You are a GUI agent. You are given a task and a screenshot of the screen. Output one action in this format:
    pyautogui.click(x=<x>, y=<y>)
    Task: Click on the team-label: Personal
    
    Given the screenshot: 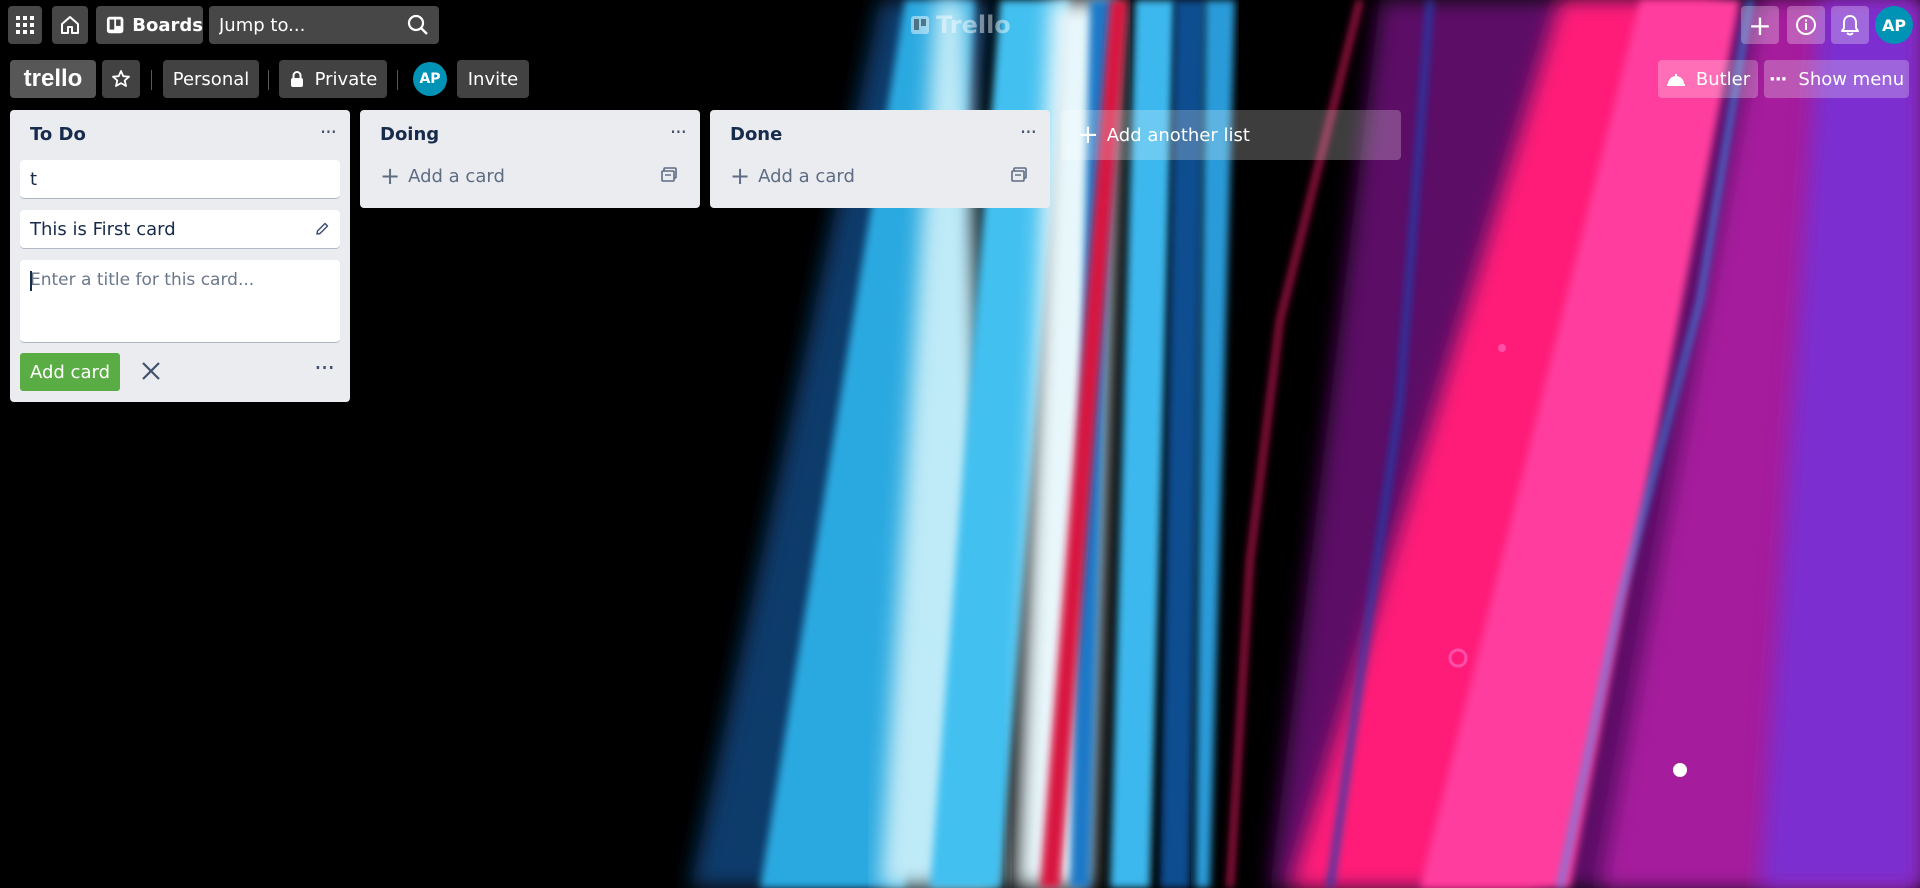 What is the action you would take?
    pyautogui.click(x=211, y=79)
    